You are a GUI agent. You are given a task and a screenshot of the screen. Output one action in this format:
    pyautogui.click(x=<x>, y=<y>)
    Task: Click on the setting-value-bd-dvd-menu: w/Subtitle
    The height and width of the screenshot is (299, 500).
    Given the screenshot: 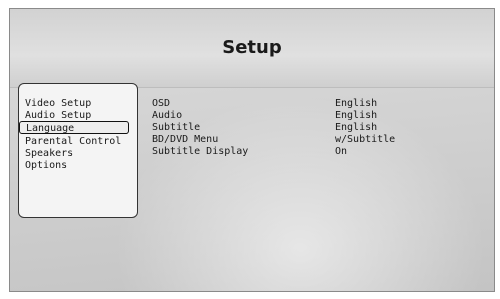 What is the action you would take?
    pyautogui.click(x=365, y=139)
    